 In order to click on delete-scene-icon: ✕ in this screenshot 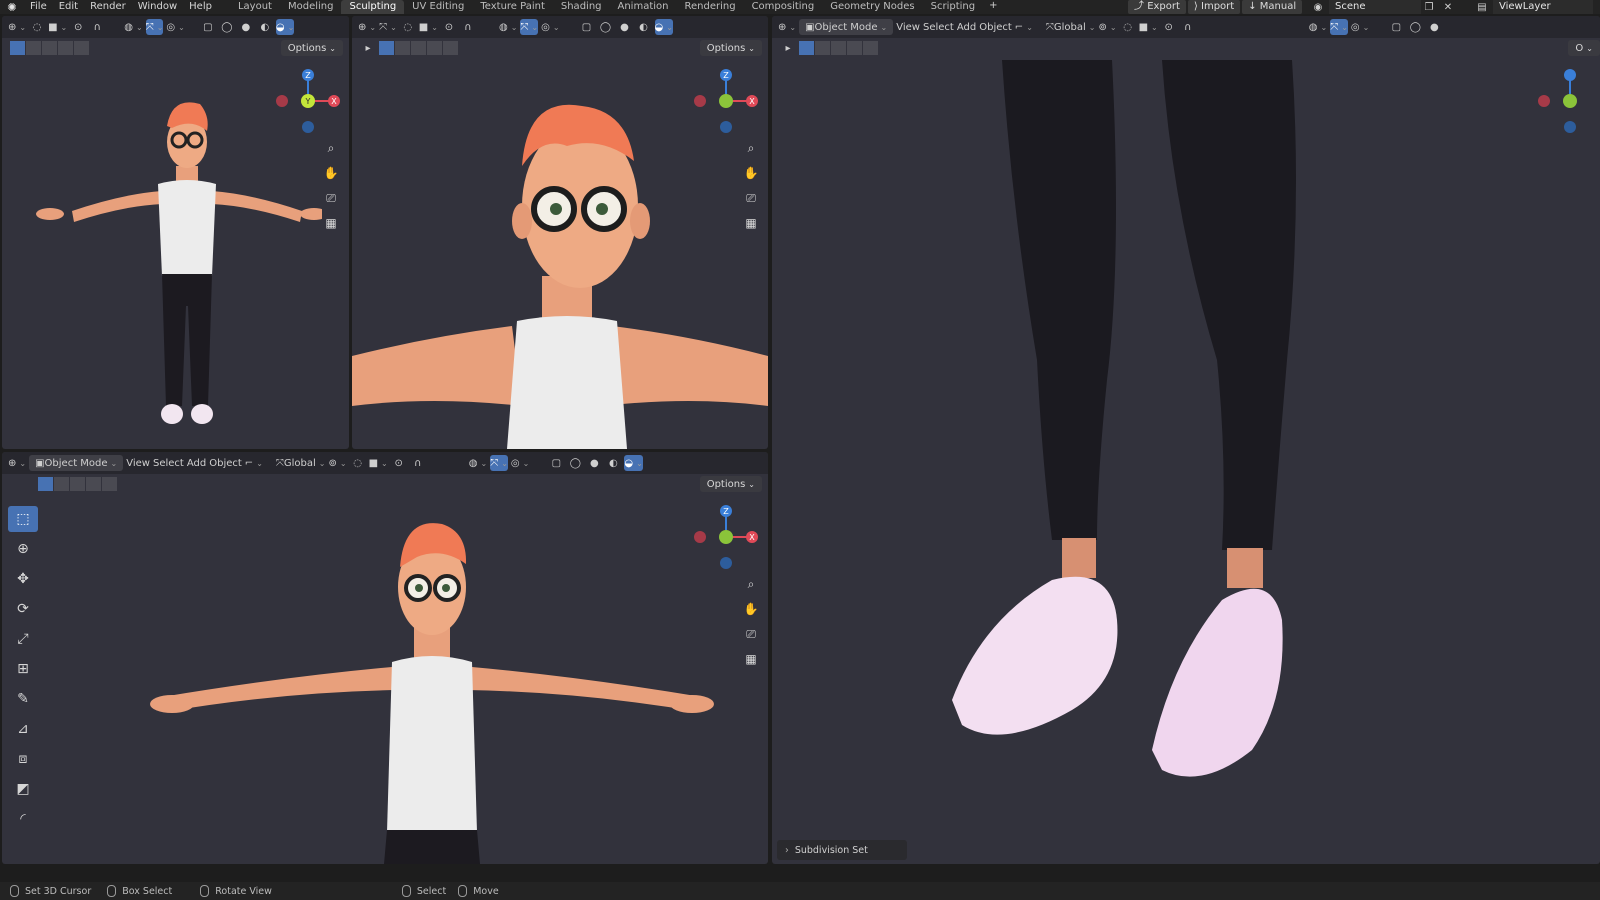, I will do `click(1448, 7)`.